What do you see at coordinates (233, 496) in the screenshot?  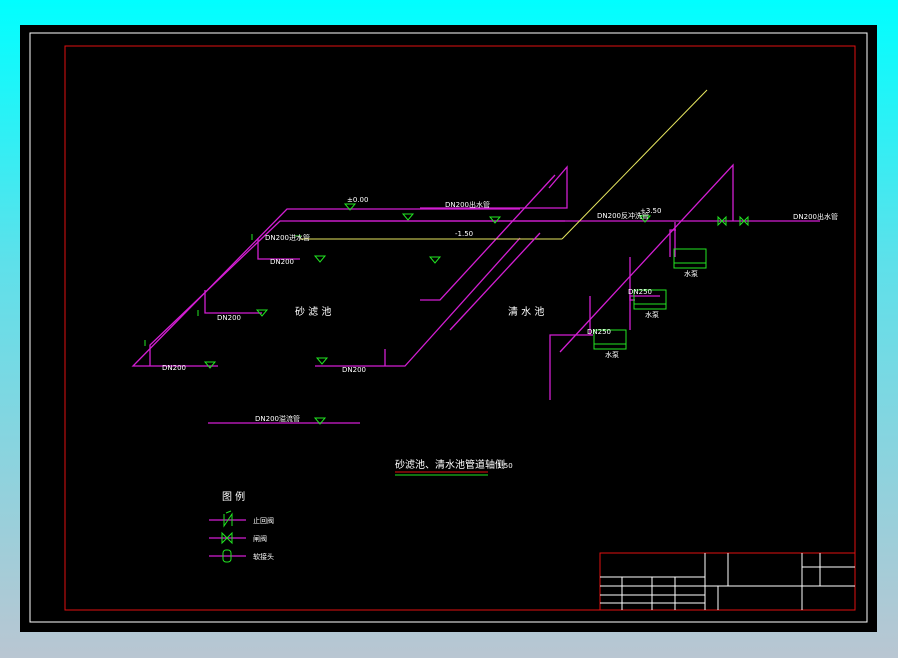 I see `legend-title: 图 例` at bounding box center [233, 496].